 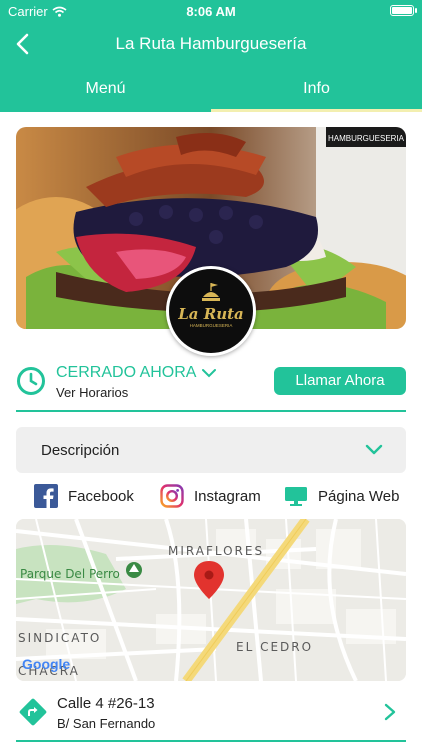 I want to click on address-line-2: B/ San Fernando, so click(x=106, y=723).